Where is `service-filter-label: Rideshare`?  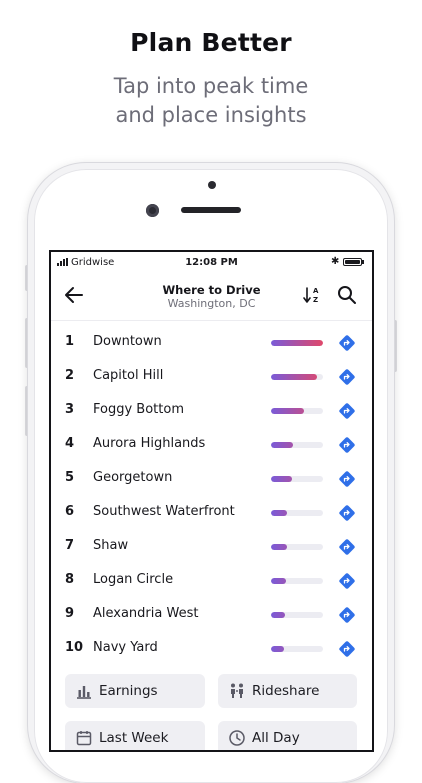
service-filter-label: Rideshare is located at coordinates (286, 691).